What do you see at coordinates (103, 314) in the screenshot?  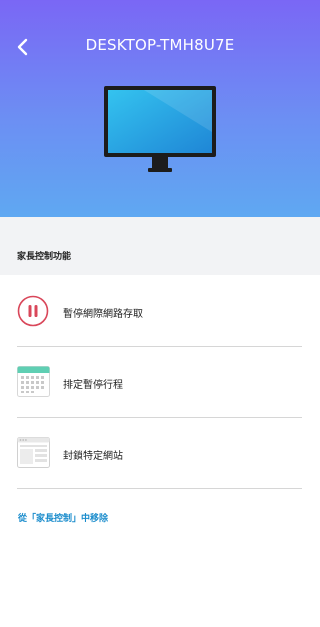 I see `pause-internet-label: 暫停網際網路存取` at bounding box center [103, 314].